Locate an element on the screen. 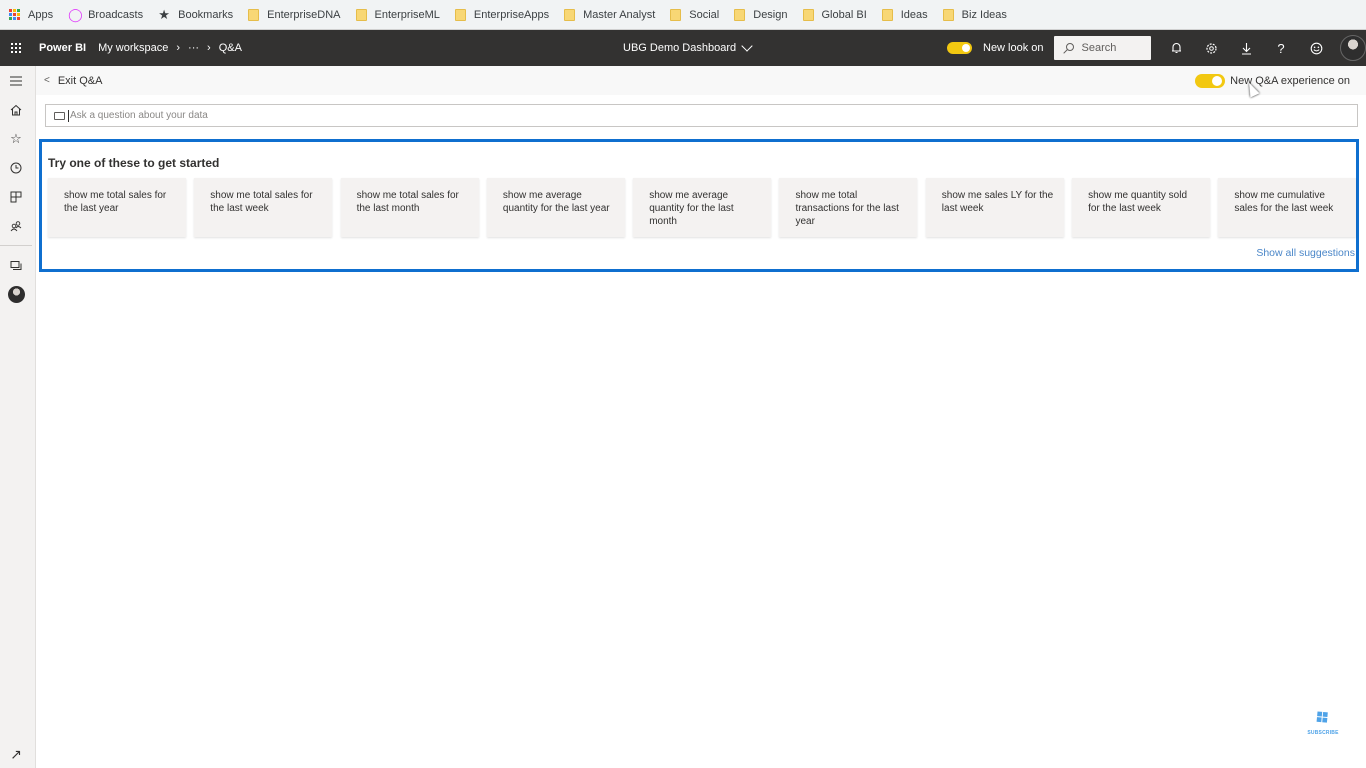 The image size is (1366, 768). bookmark-label: Ideas is located at coordinates (914, 14).